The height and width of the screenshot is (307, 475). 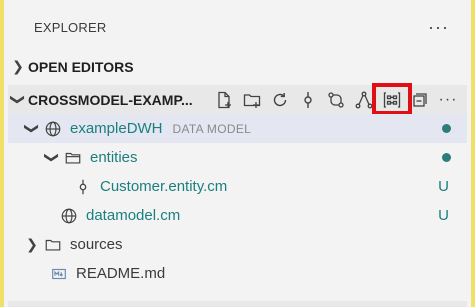 What do you see at coordinates (224, 100) in the screenshot?
I see `new-file-icon` at bounding box center [224, 100].